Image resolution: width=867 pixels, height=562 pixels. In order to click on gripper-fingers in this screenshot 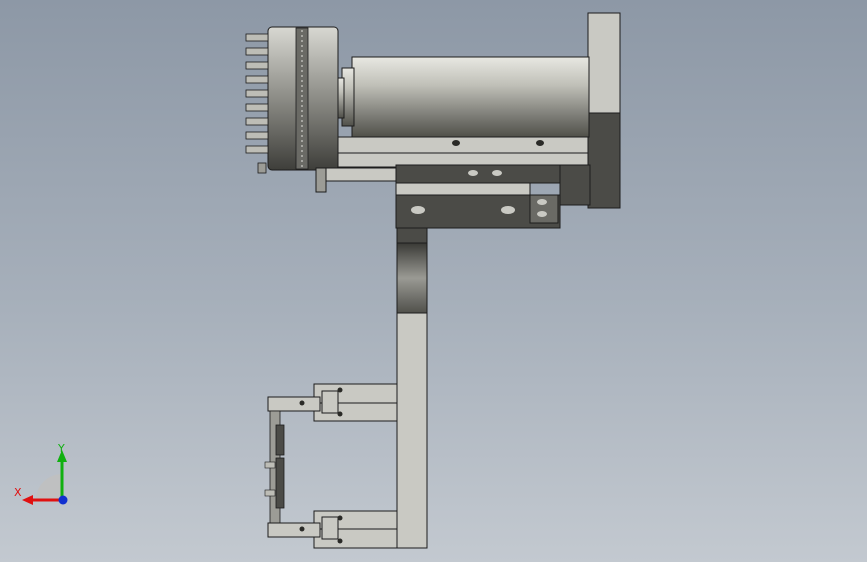, I will do `click(274, 467)`.